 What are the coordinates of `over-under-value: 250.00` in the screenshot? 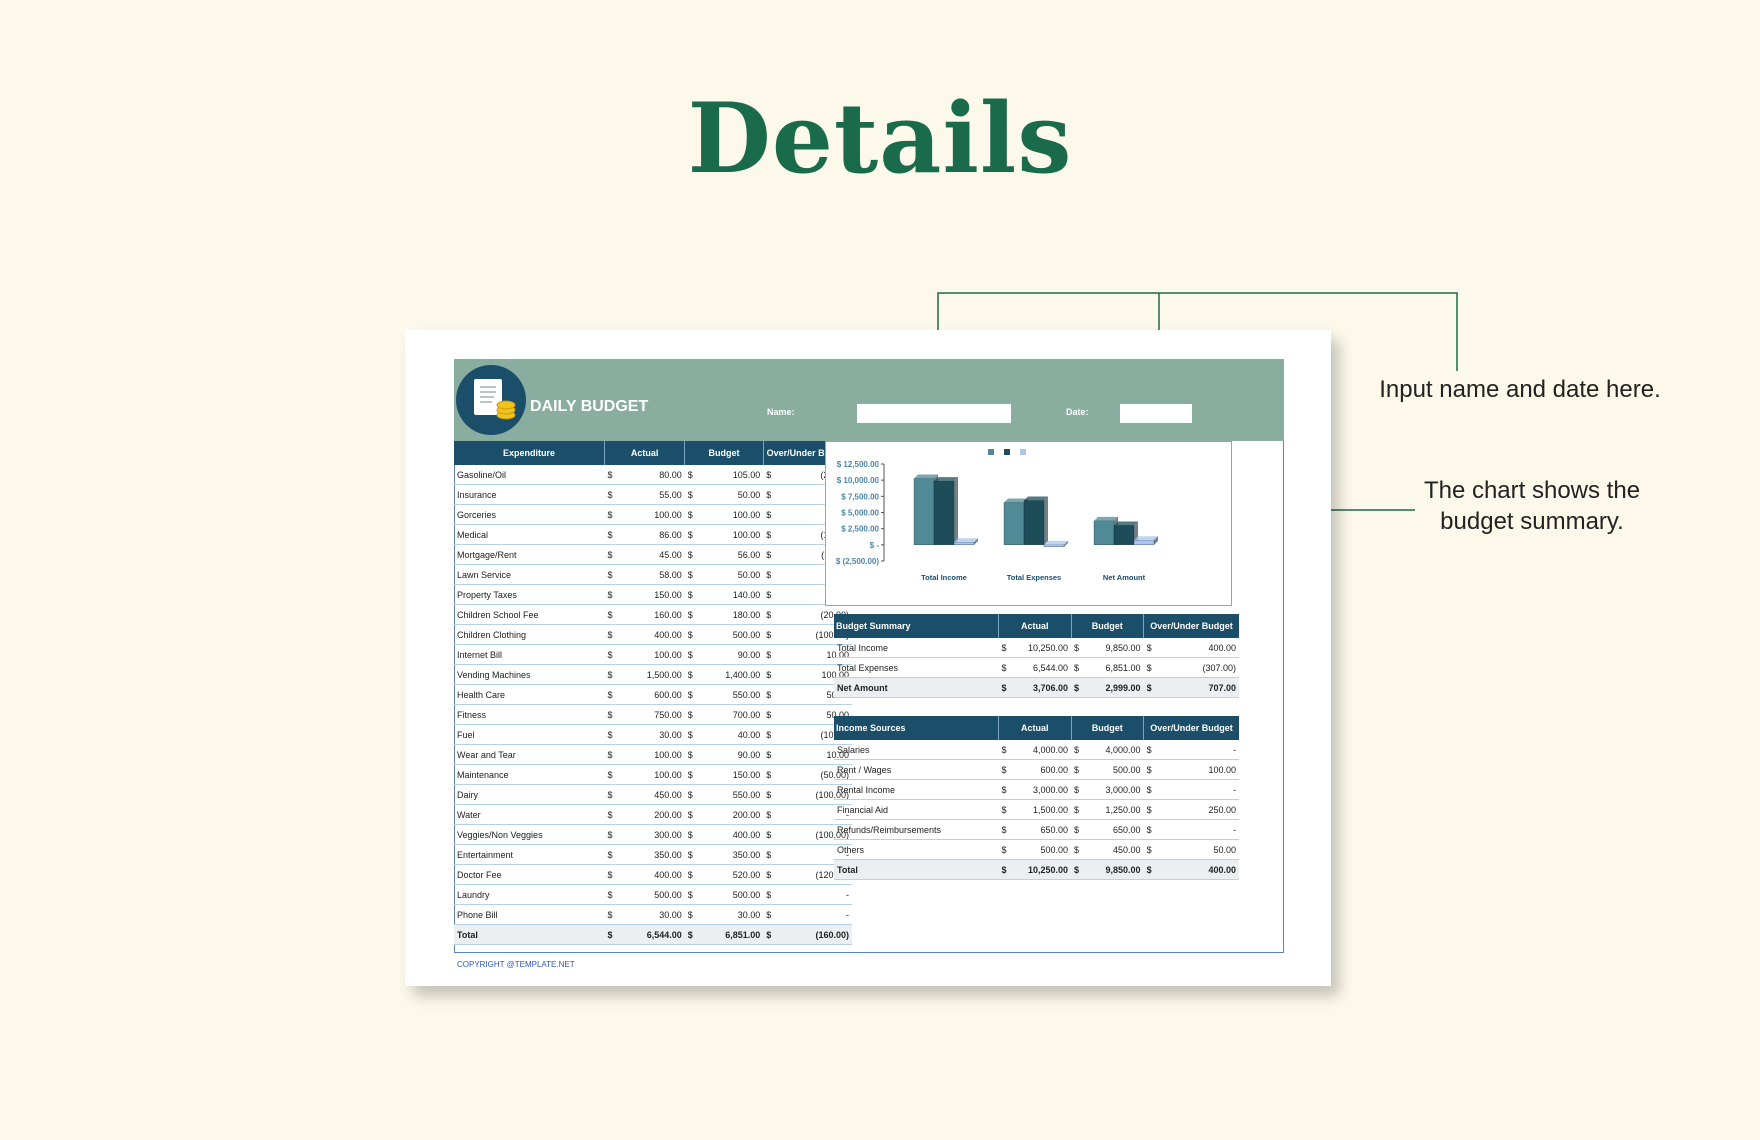 It's located at (1198, 809).